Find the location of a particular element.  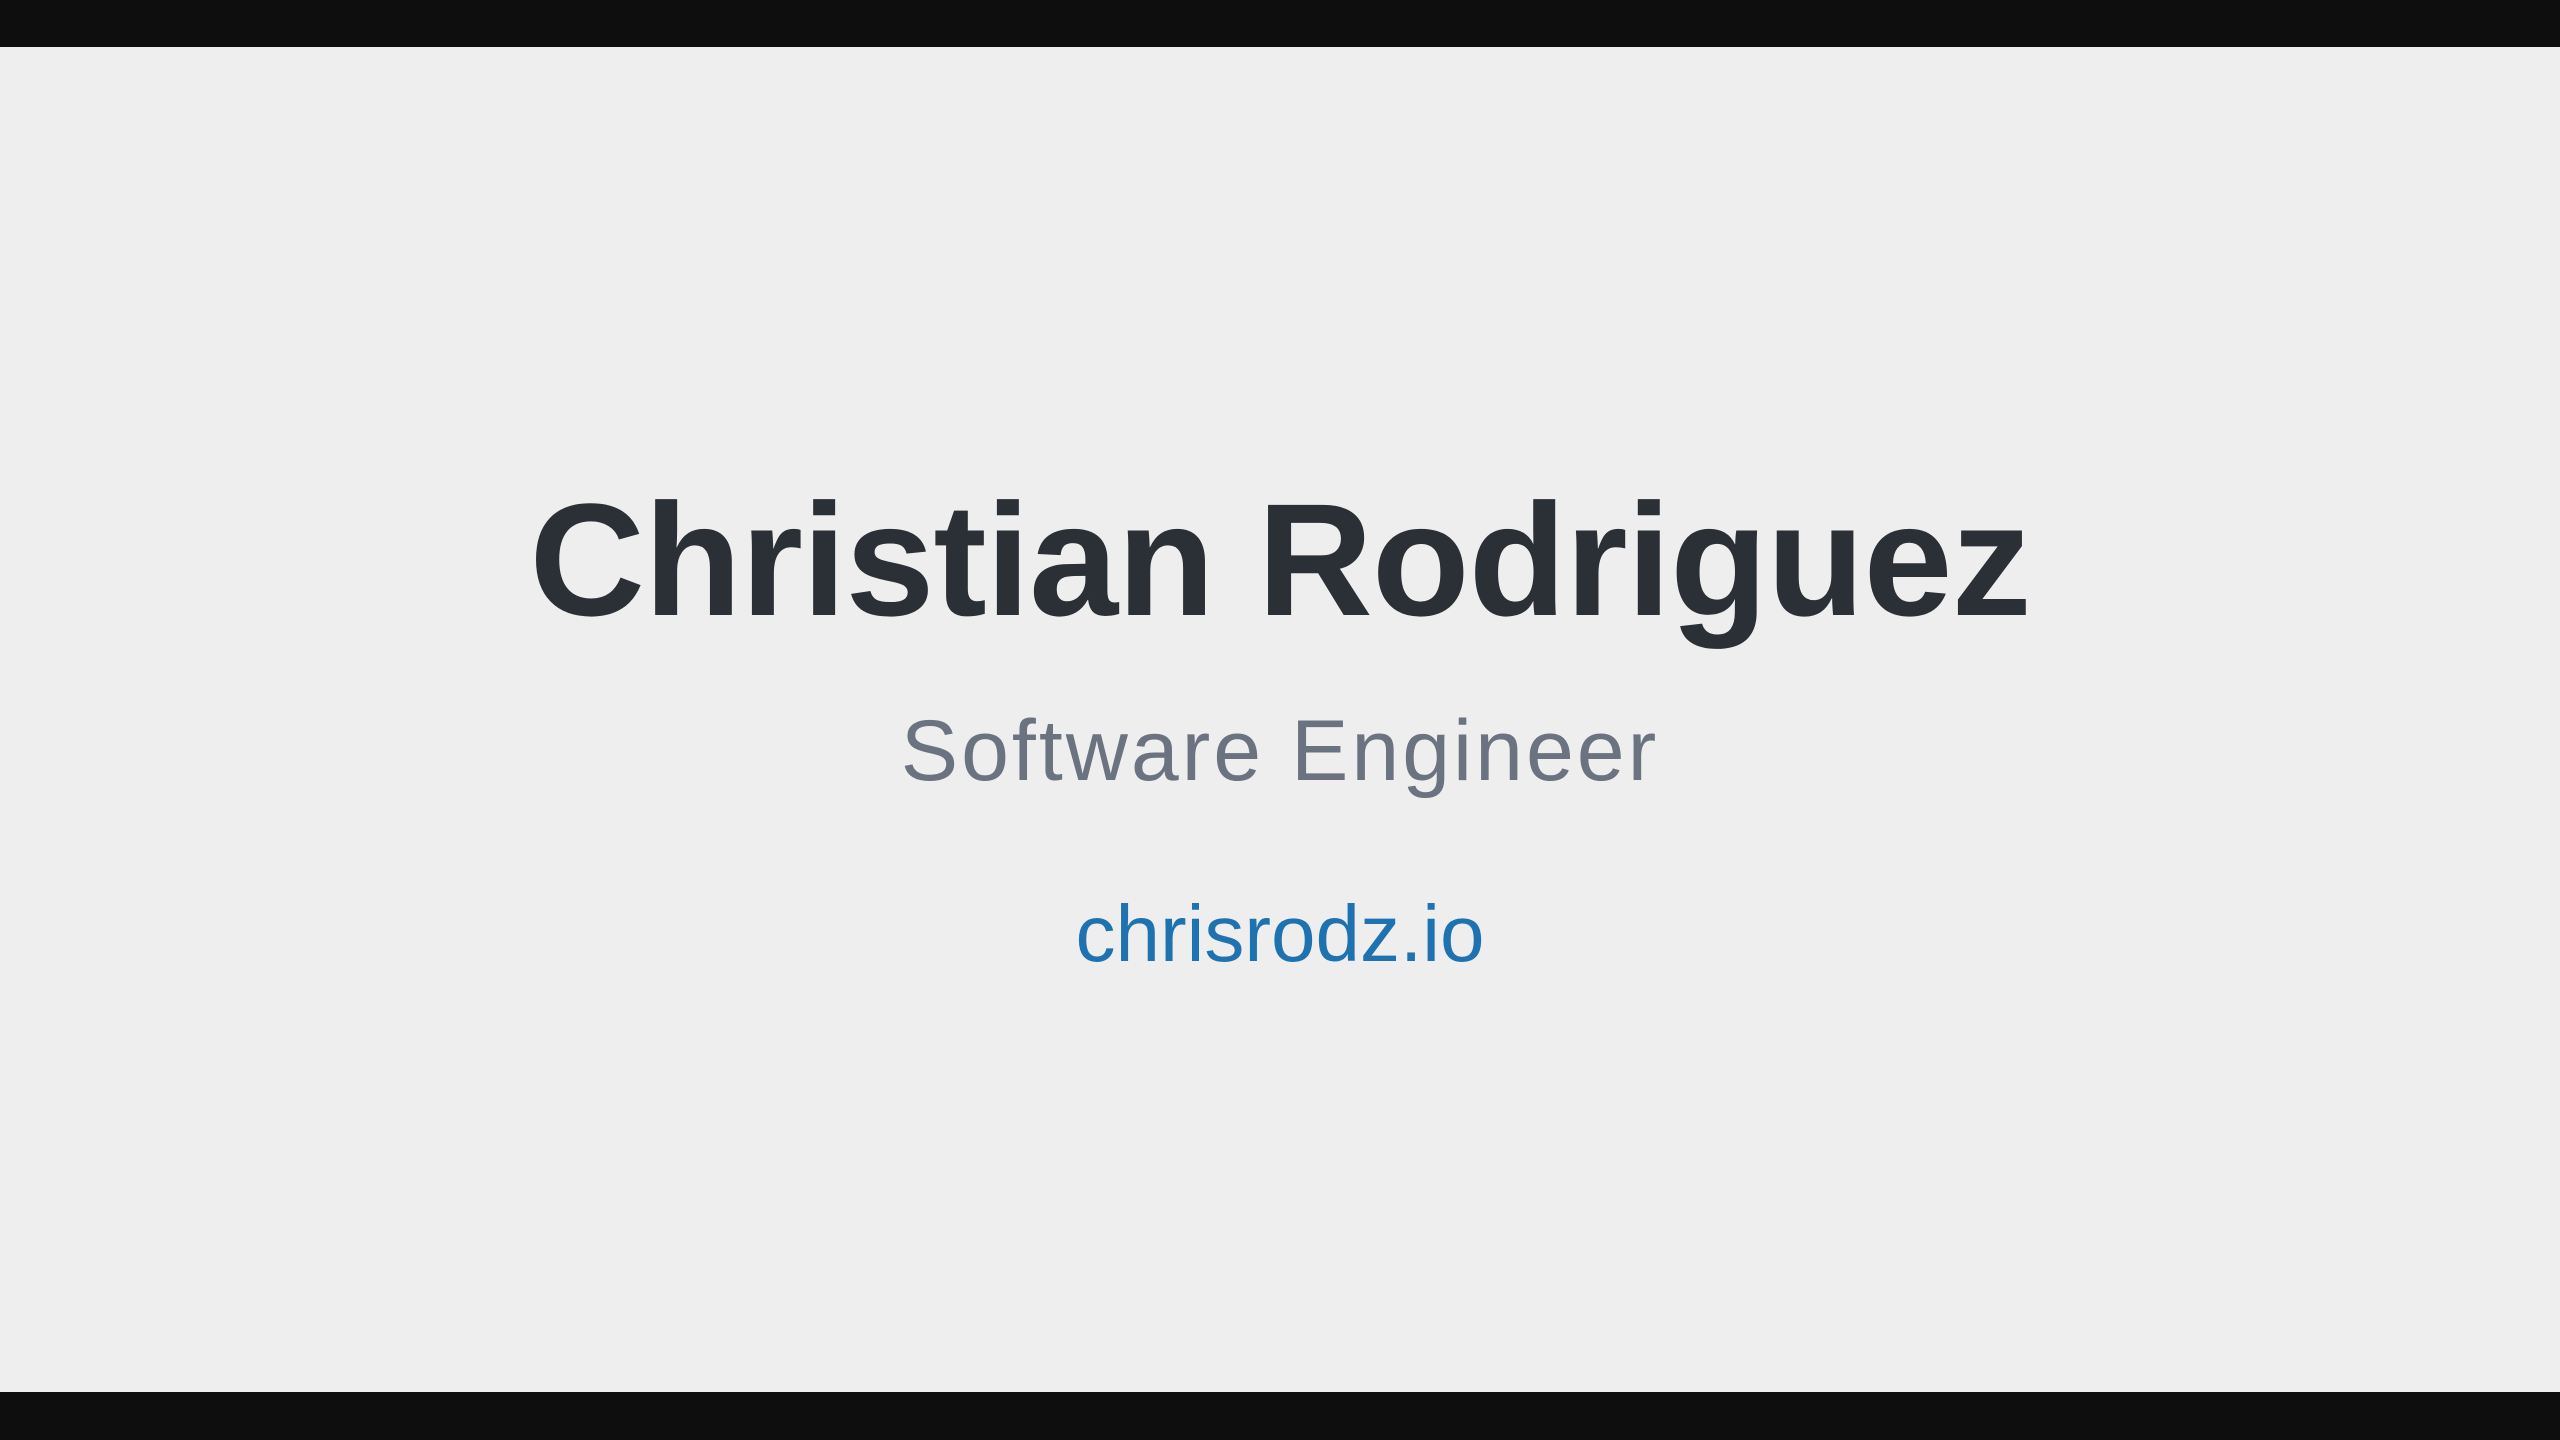

profile-name: Christian Rodriguez is located at coordinates (1280, 559).